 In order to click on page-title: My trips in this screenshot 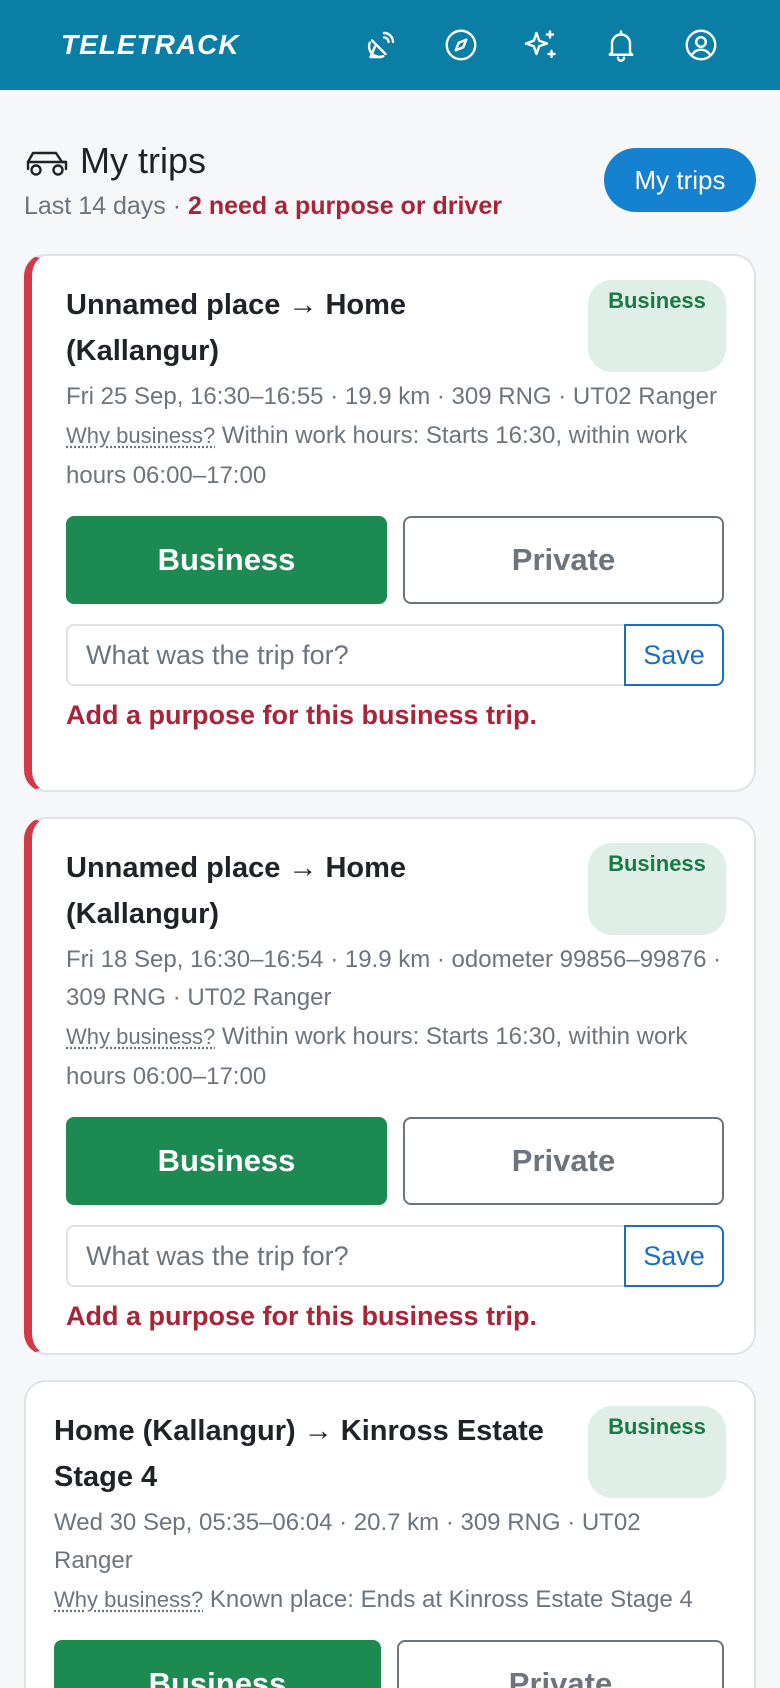, I will do `click(143, 160)`.